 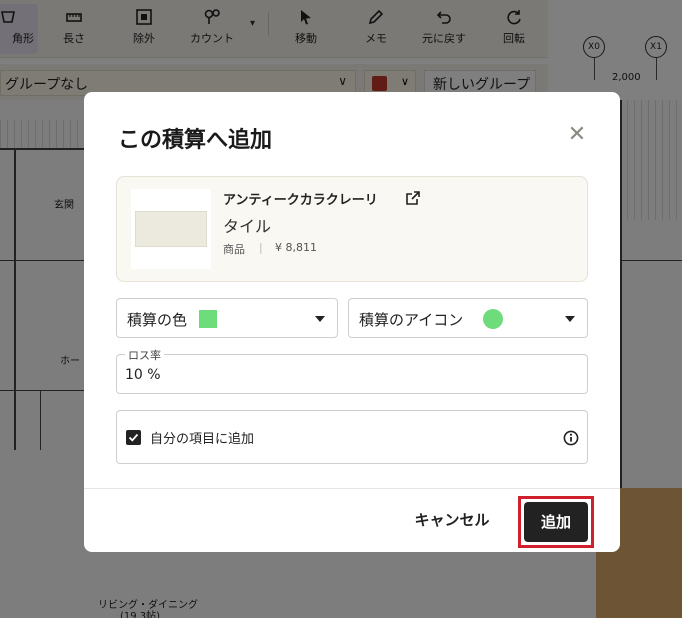 I want to click on close-icon: ✕, so click(x=577, y=134).